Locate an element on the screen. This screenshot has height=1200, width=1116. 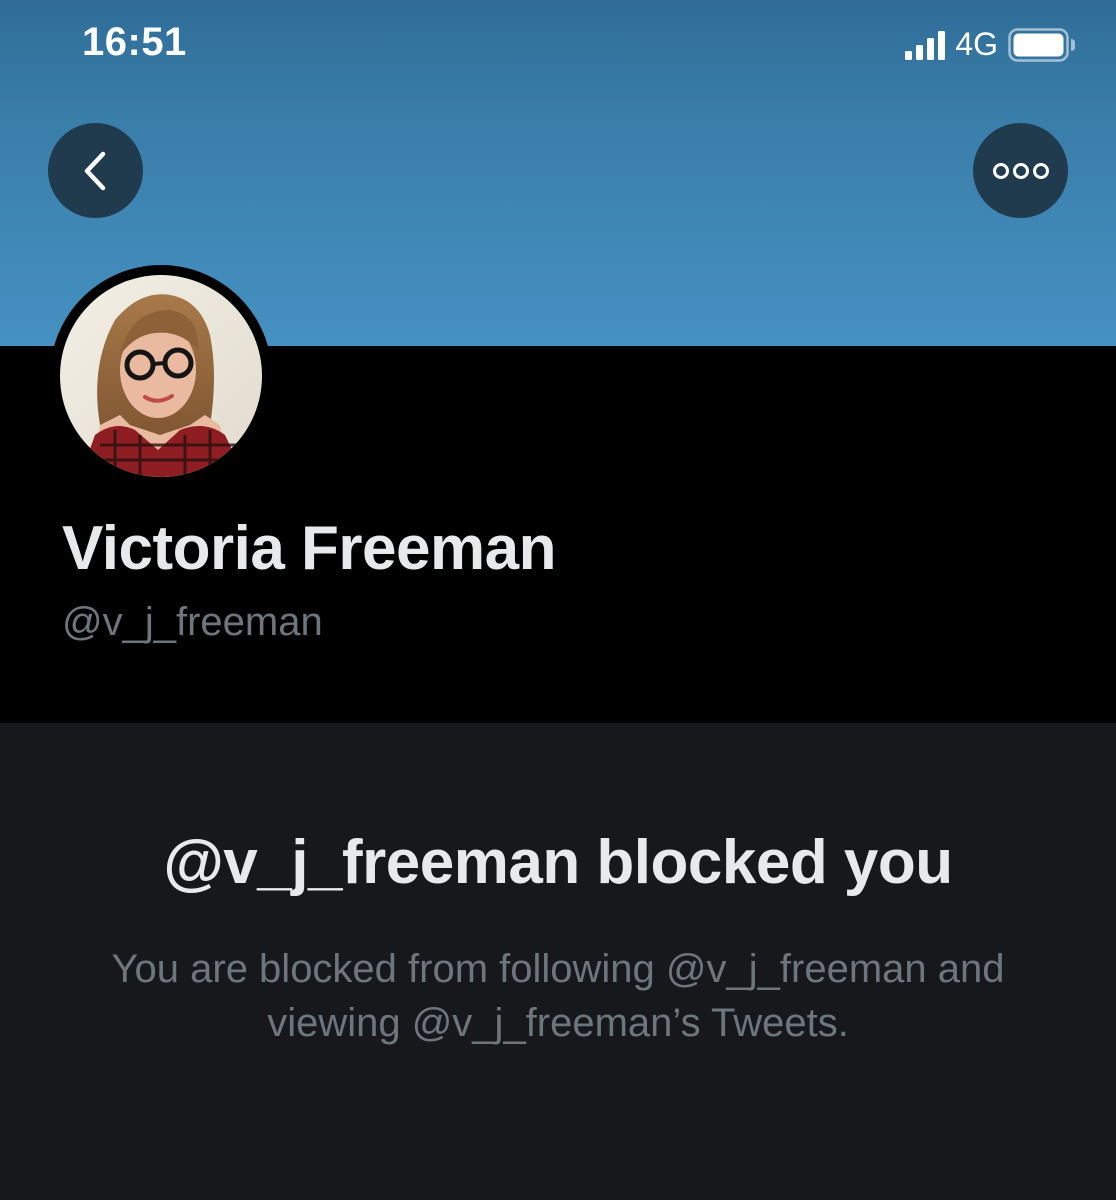
back-button is located at coordinates (95, 170).